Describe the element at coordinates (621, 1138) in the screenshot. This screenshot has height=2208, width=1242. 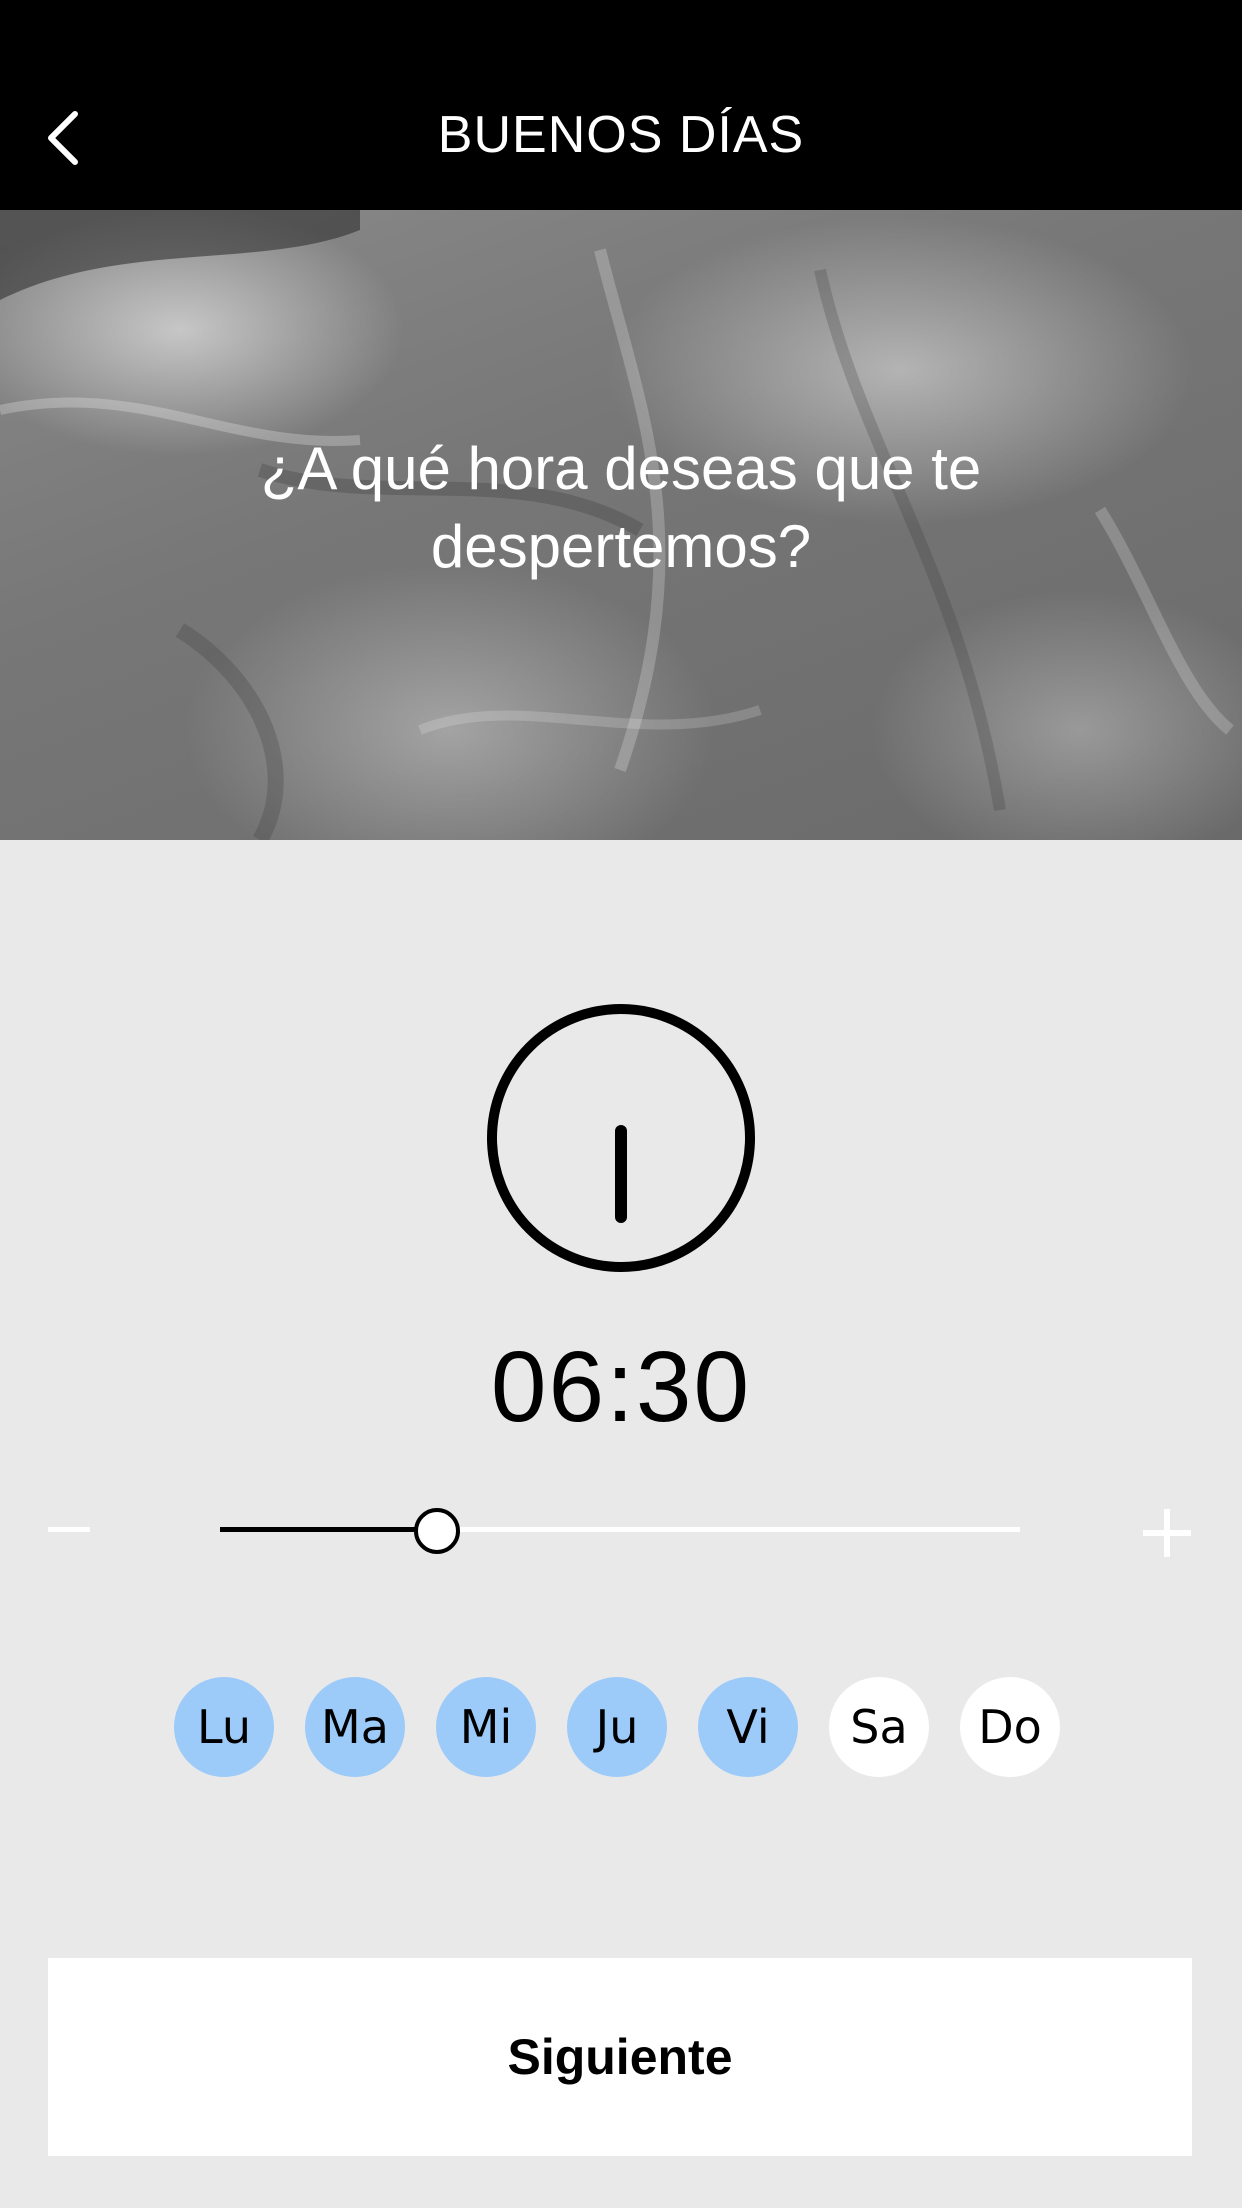
I see `clock-icon` at that location.